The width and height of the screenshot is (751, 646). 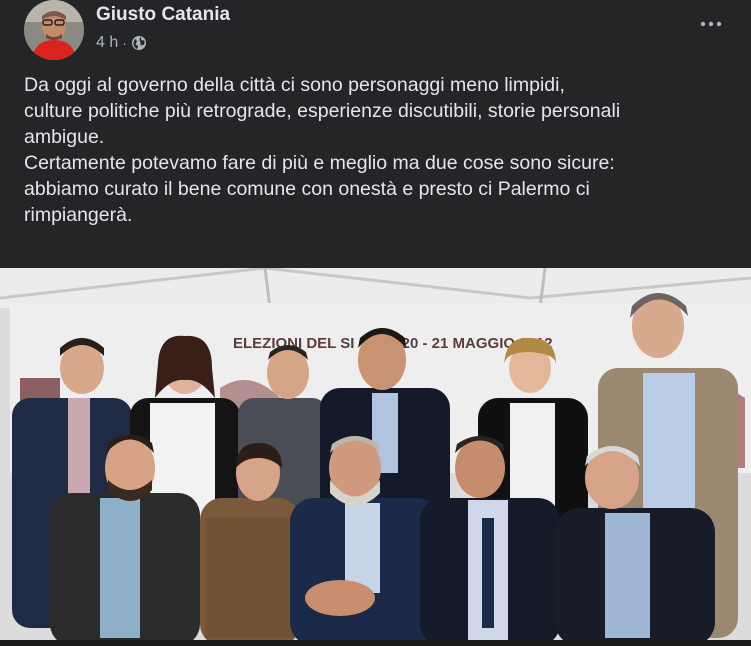 I want to click on message-line: rimpiangerà., so click(x=78, y=215).